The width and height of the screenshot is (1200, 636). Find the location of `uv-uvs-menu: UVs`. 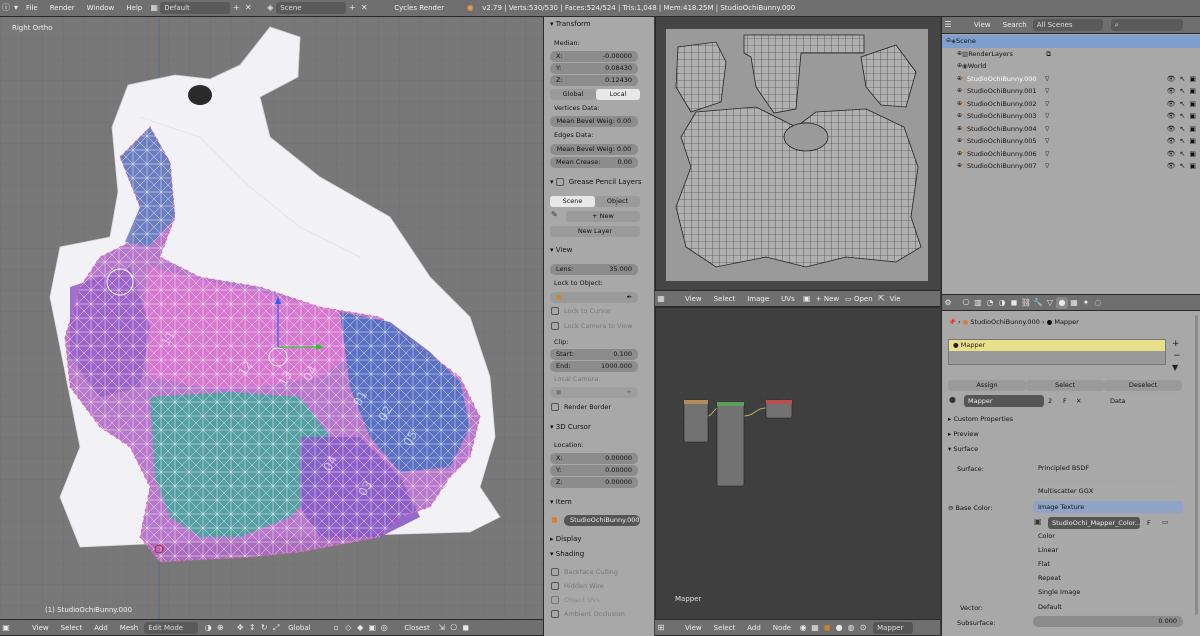

uv-uvs-menu: UVs is located at coordinates (788, 299).